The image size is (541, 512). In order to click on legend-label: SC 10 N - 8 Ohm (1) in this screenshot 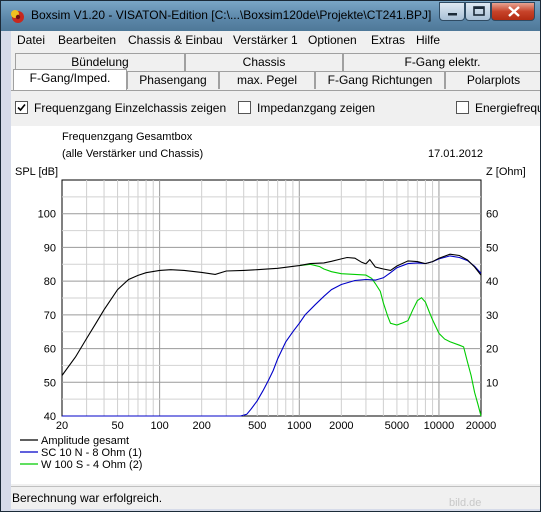, I will do `click(91, 453)`.